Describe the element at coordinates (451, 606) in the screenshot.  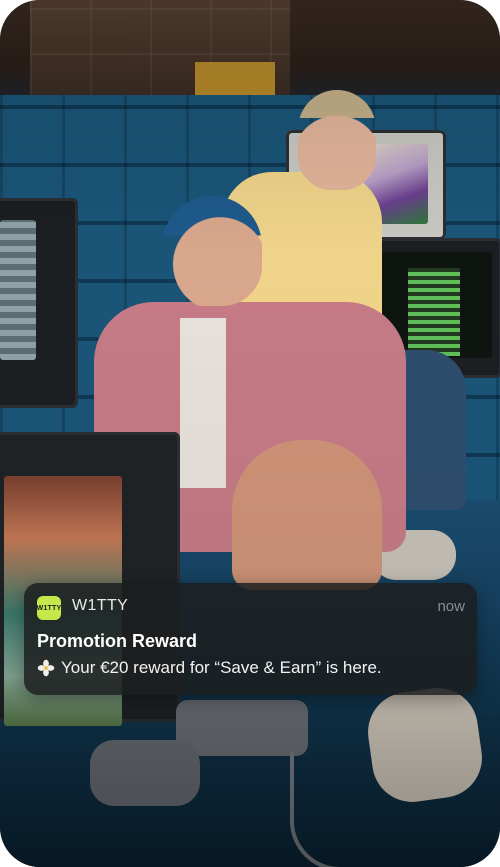
I see `notification-time: now` at that location.